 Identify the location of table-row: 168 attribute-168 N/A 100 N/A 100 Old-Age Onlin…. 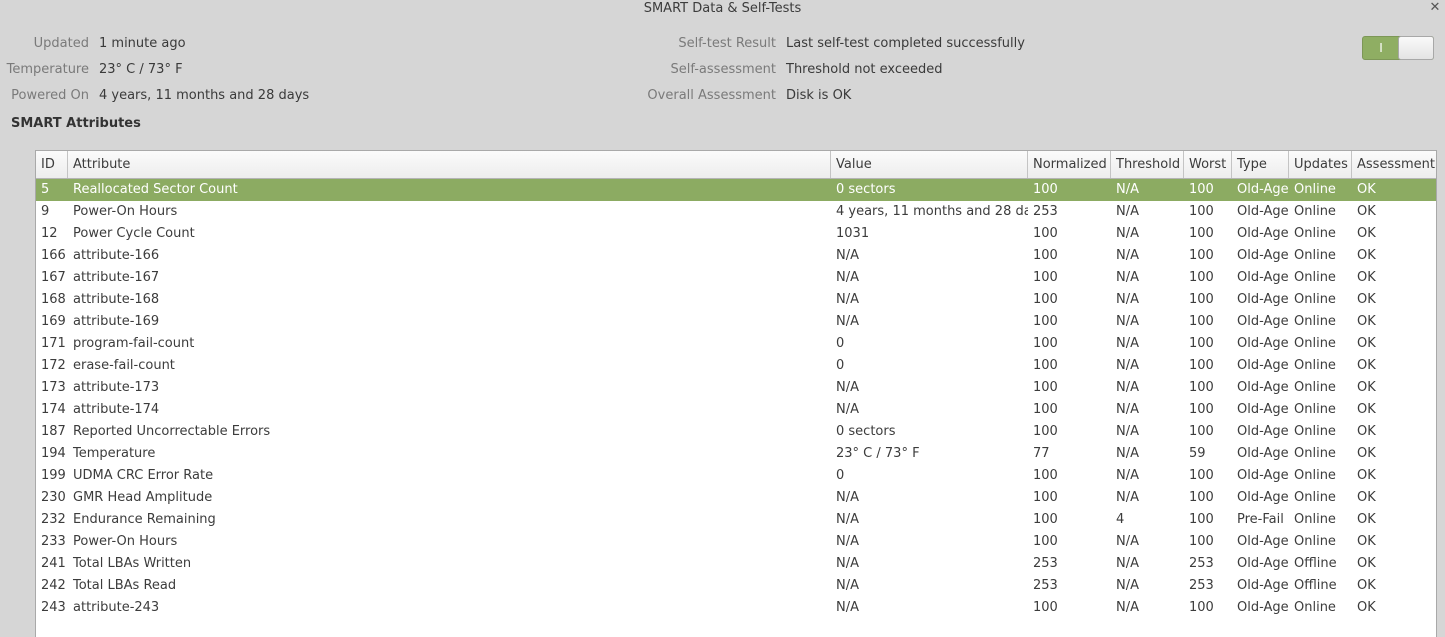
(736, 300).